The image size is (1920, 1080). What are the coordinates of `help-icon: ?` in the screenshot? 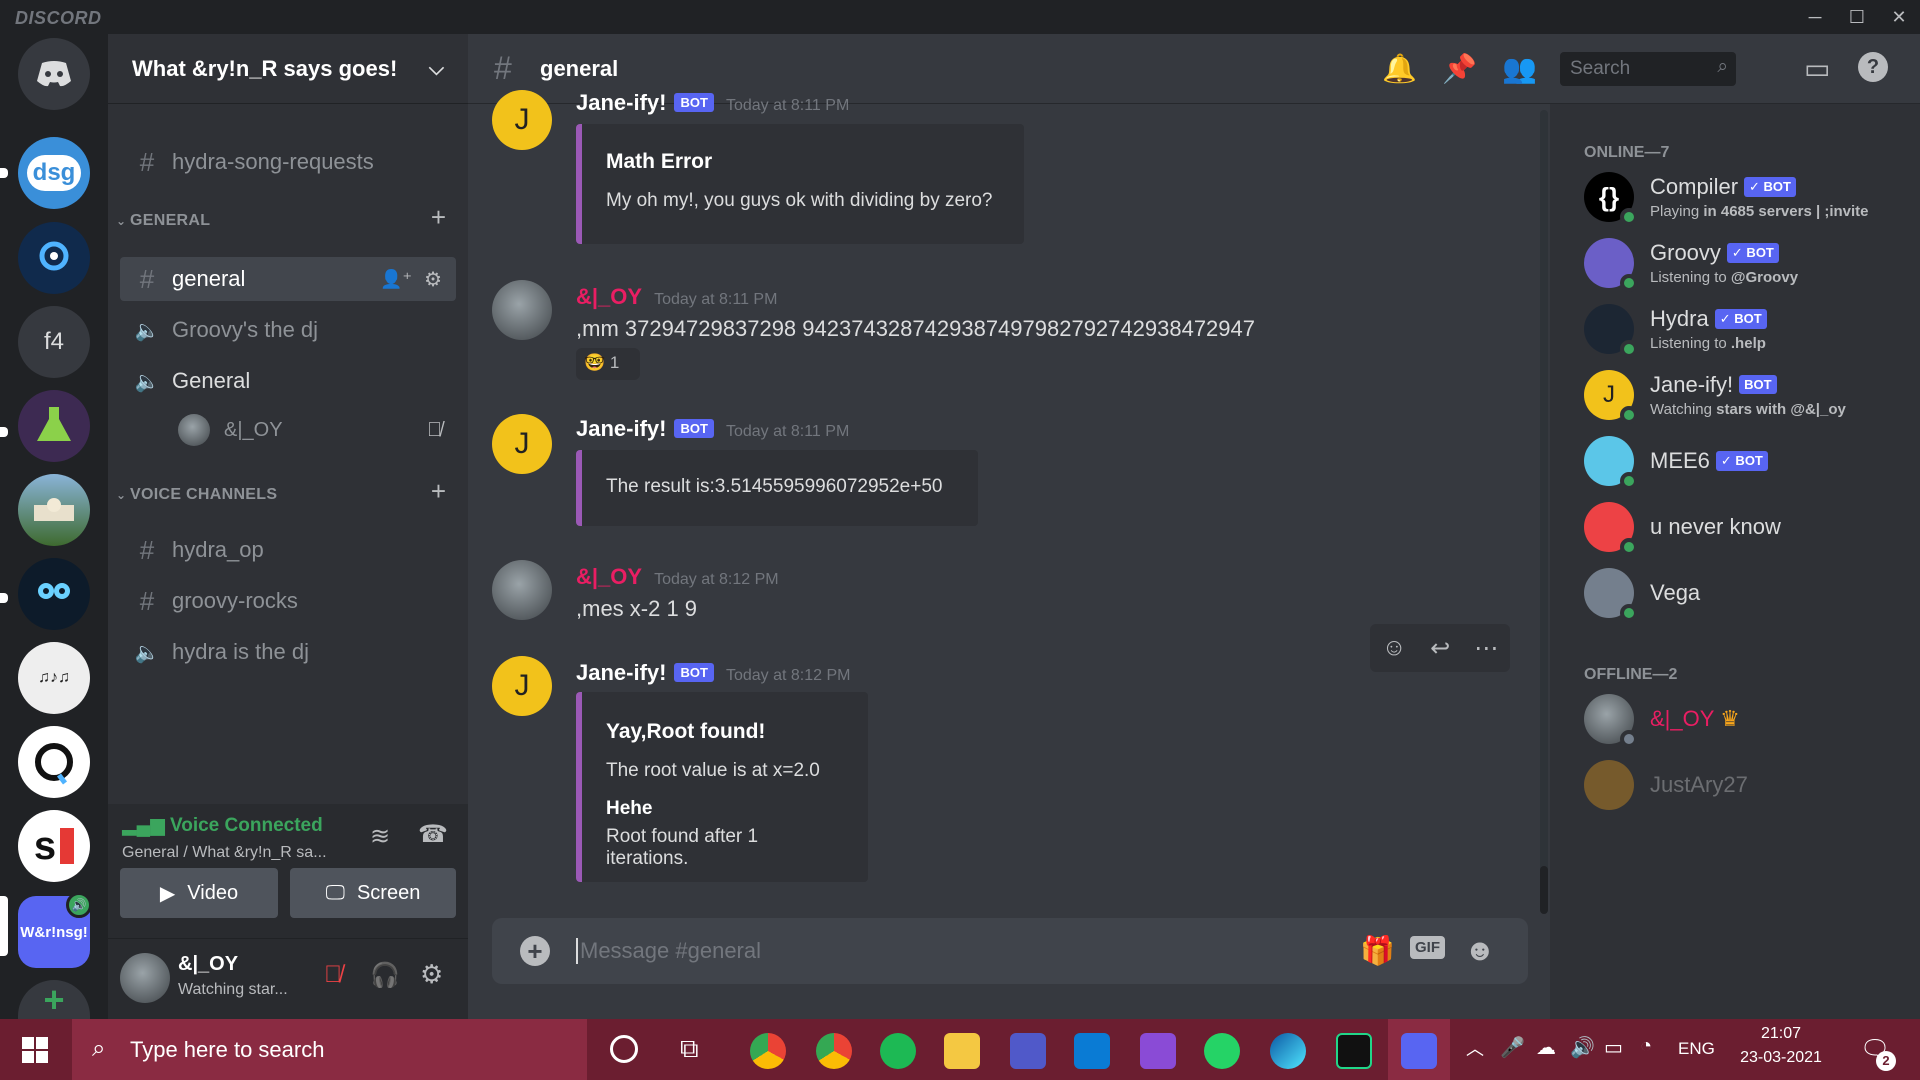 It's located at (1873, 67).